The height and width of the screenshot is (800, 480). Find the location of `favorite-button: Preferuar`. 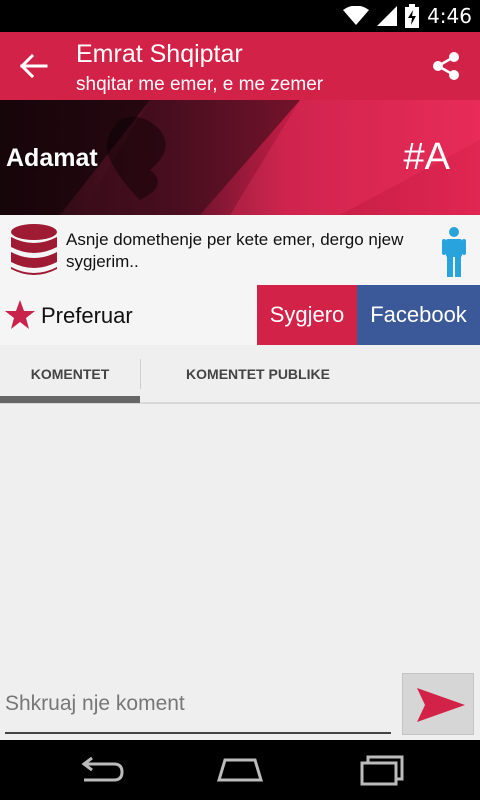

favorite-button: Preferuar is located at coordinates (100, 315).